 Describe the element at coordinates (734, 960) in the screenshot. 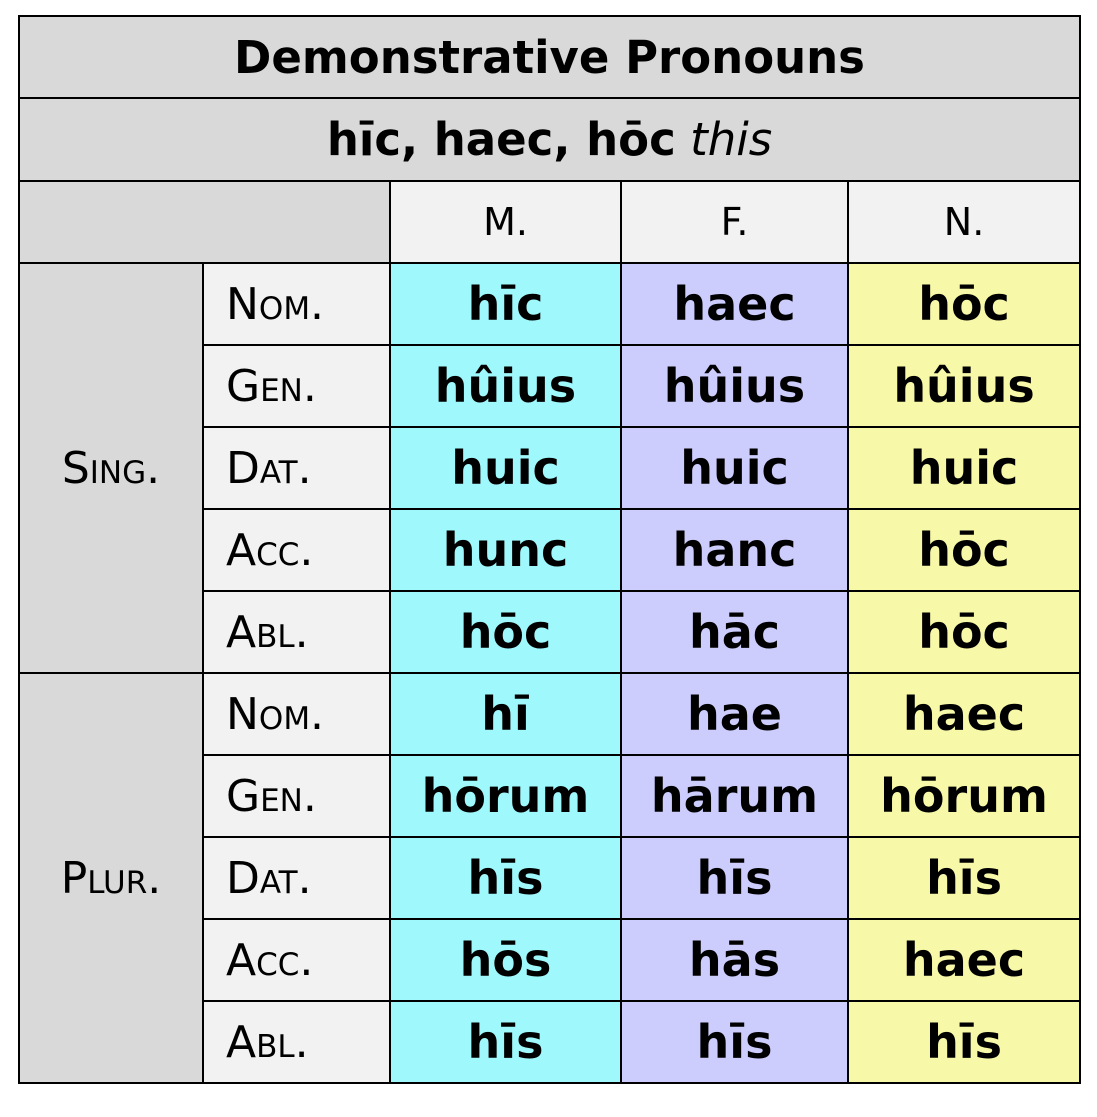

I see `form-feminine: hās` at that location.